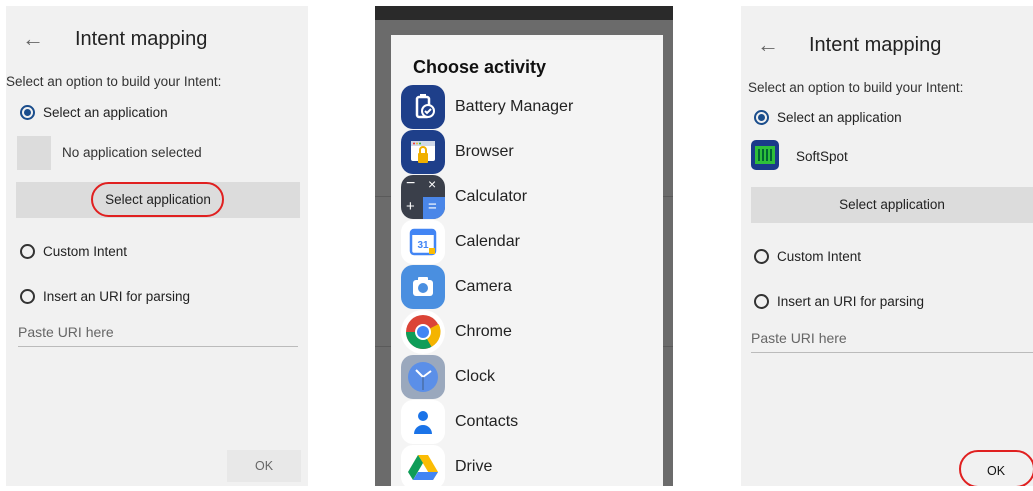 Image resolution: width=1033 pixels, height=491 pixels. Describe the element at coordinates (524, 13) in the screenshot. I see `status-bar` at that location.